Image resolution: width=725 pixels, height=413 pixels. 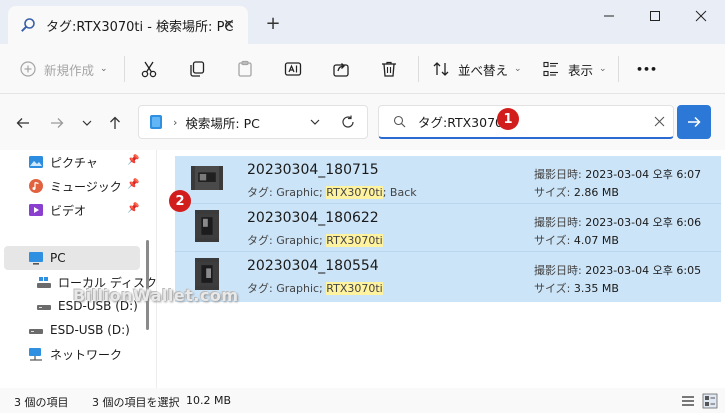 What do you see at coordinates (72, 258) in the screenshot?
I see `sidebar-selection-highlight` at bounding box center [72, 258].